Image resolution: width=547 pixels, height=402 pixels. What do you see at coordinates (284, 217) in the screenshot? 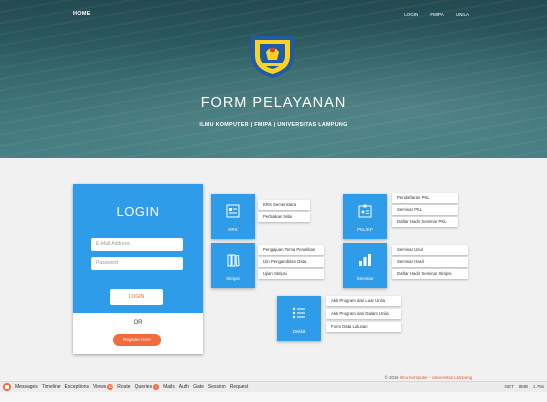
I see `link-perbaikan-nilai: Perbaikan Nilai` at bounding box center [284, 217].